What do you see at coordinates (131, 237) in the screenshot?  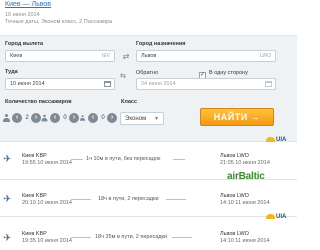 I see `flight-duration: 18ч 35м в пути, 2 пересадки` at bounding box center [131, 237].